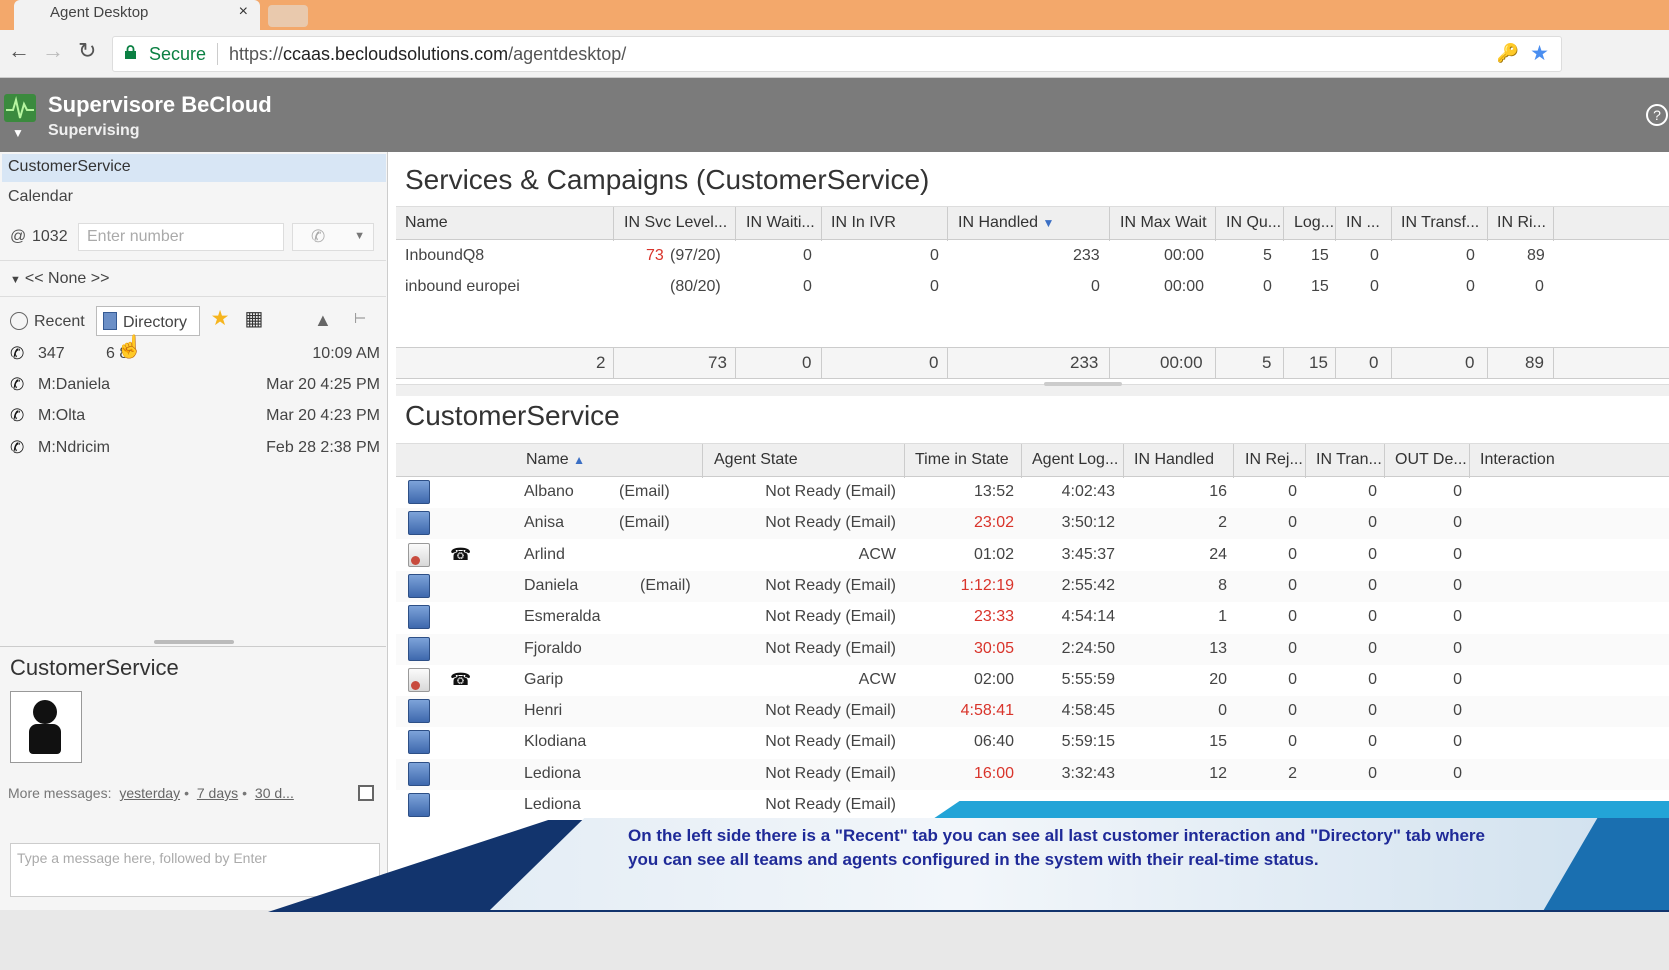  What do you see at coordinates (195, 417) in the screenshot?
I see `recent-item: ✆ M:Olta Mar 20 4:23 PM` at bounding box center [195, 417].